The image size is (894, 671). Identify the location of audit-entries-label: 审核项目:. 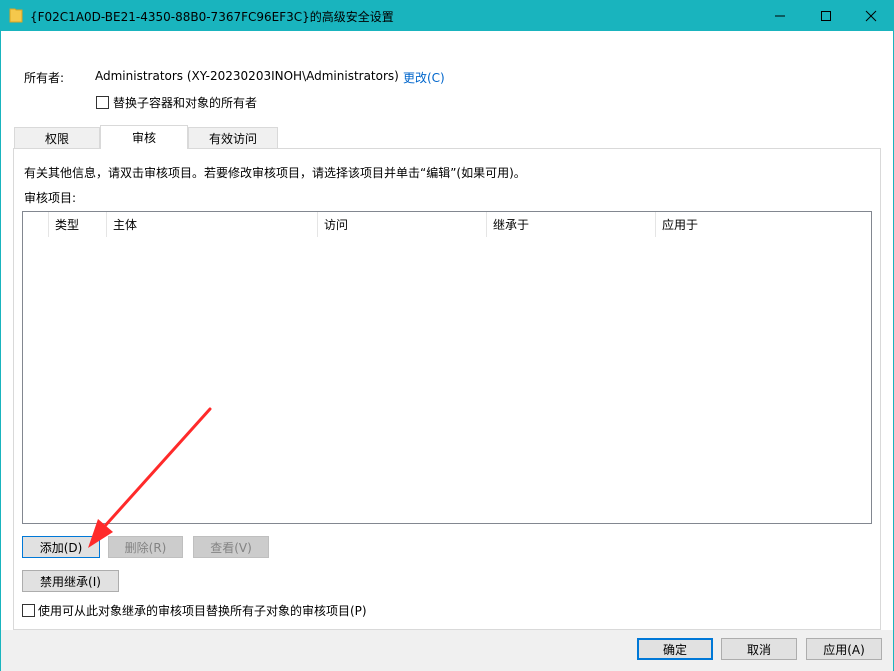
(50, 198).